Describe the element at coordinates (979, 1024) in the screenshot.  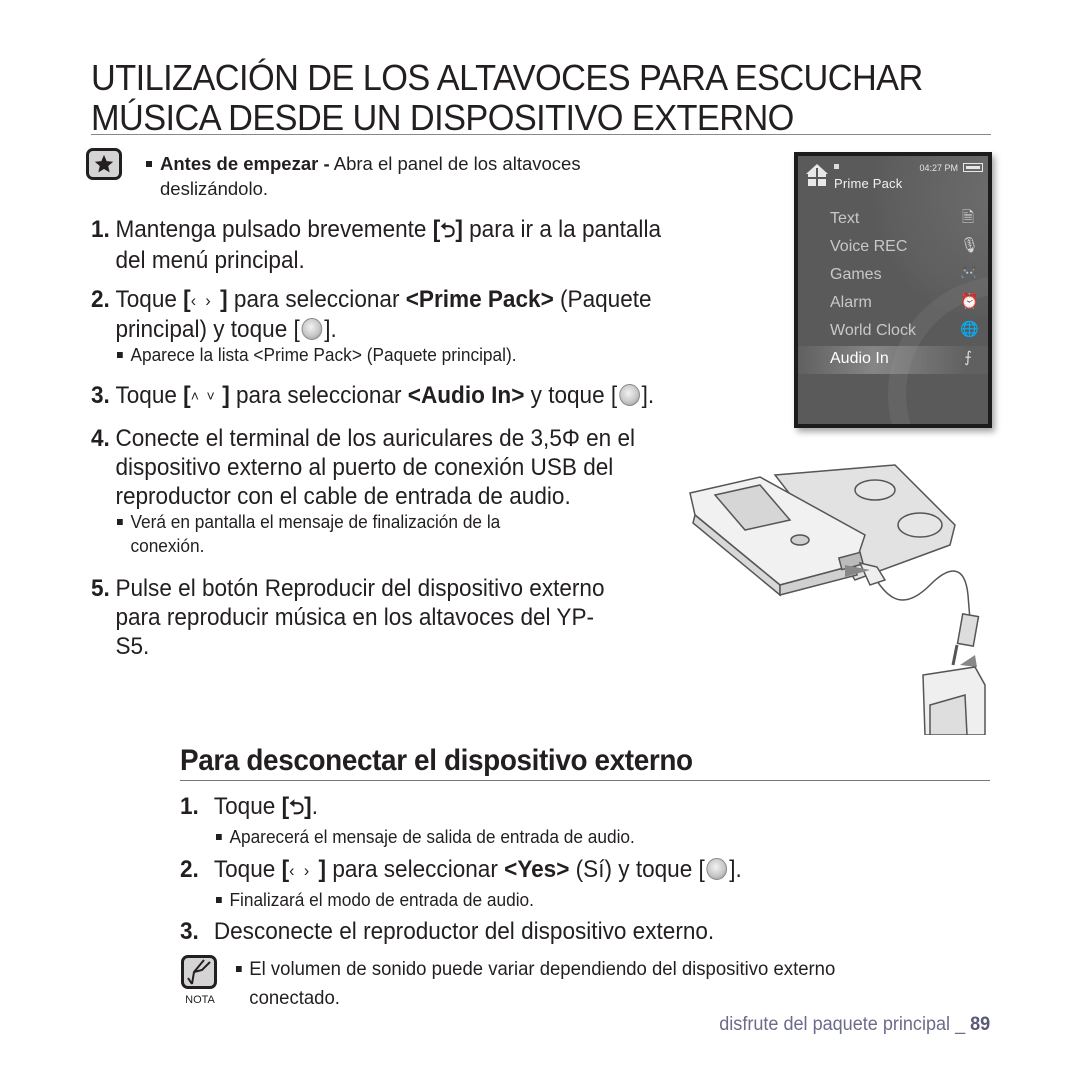
I see `page-number: 89` at that location.